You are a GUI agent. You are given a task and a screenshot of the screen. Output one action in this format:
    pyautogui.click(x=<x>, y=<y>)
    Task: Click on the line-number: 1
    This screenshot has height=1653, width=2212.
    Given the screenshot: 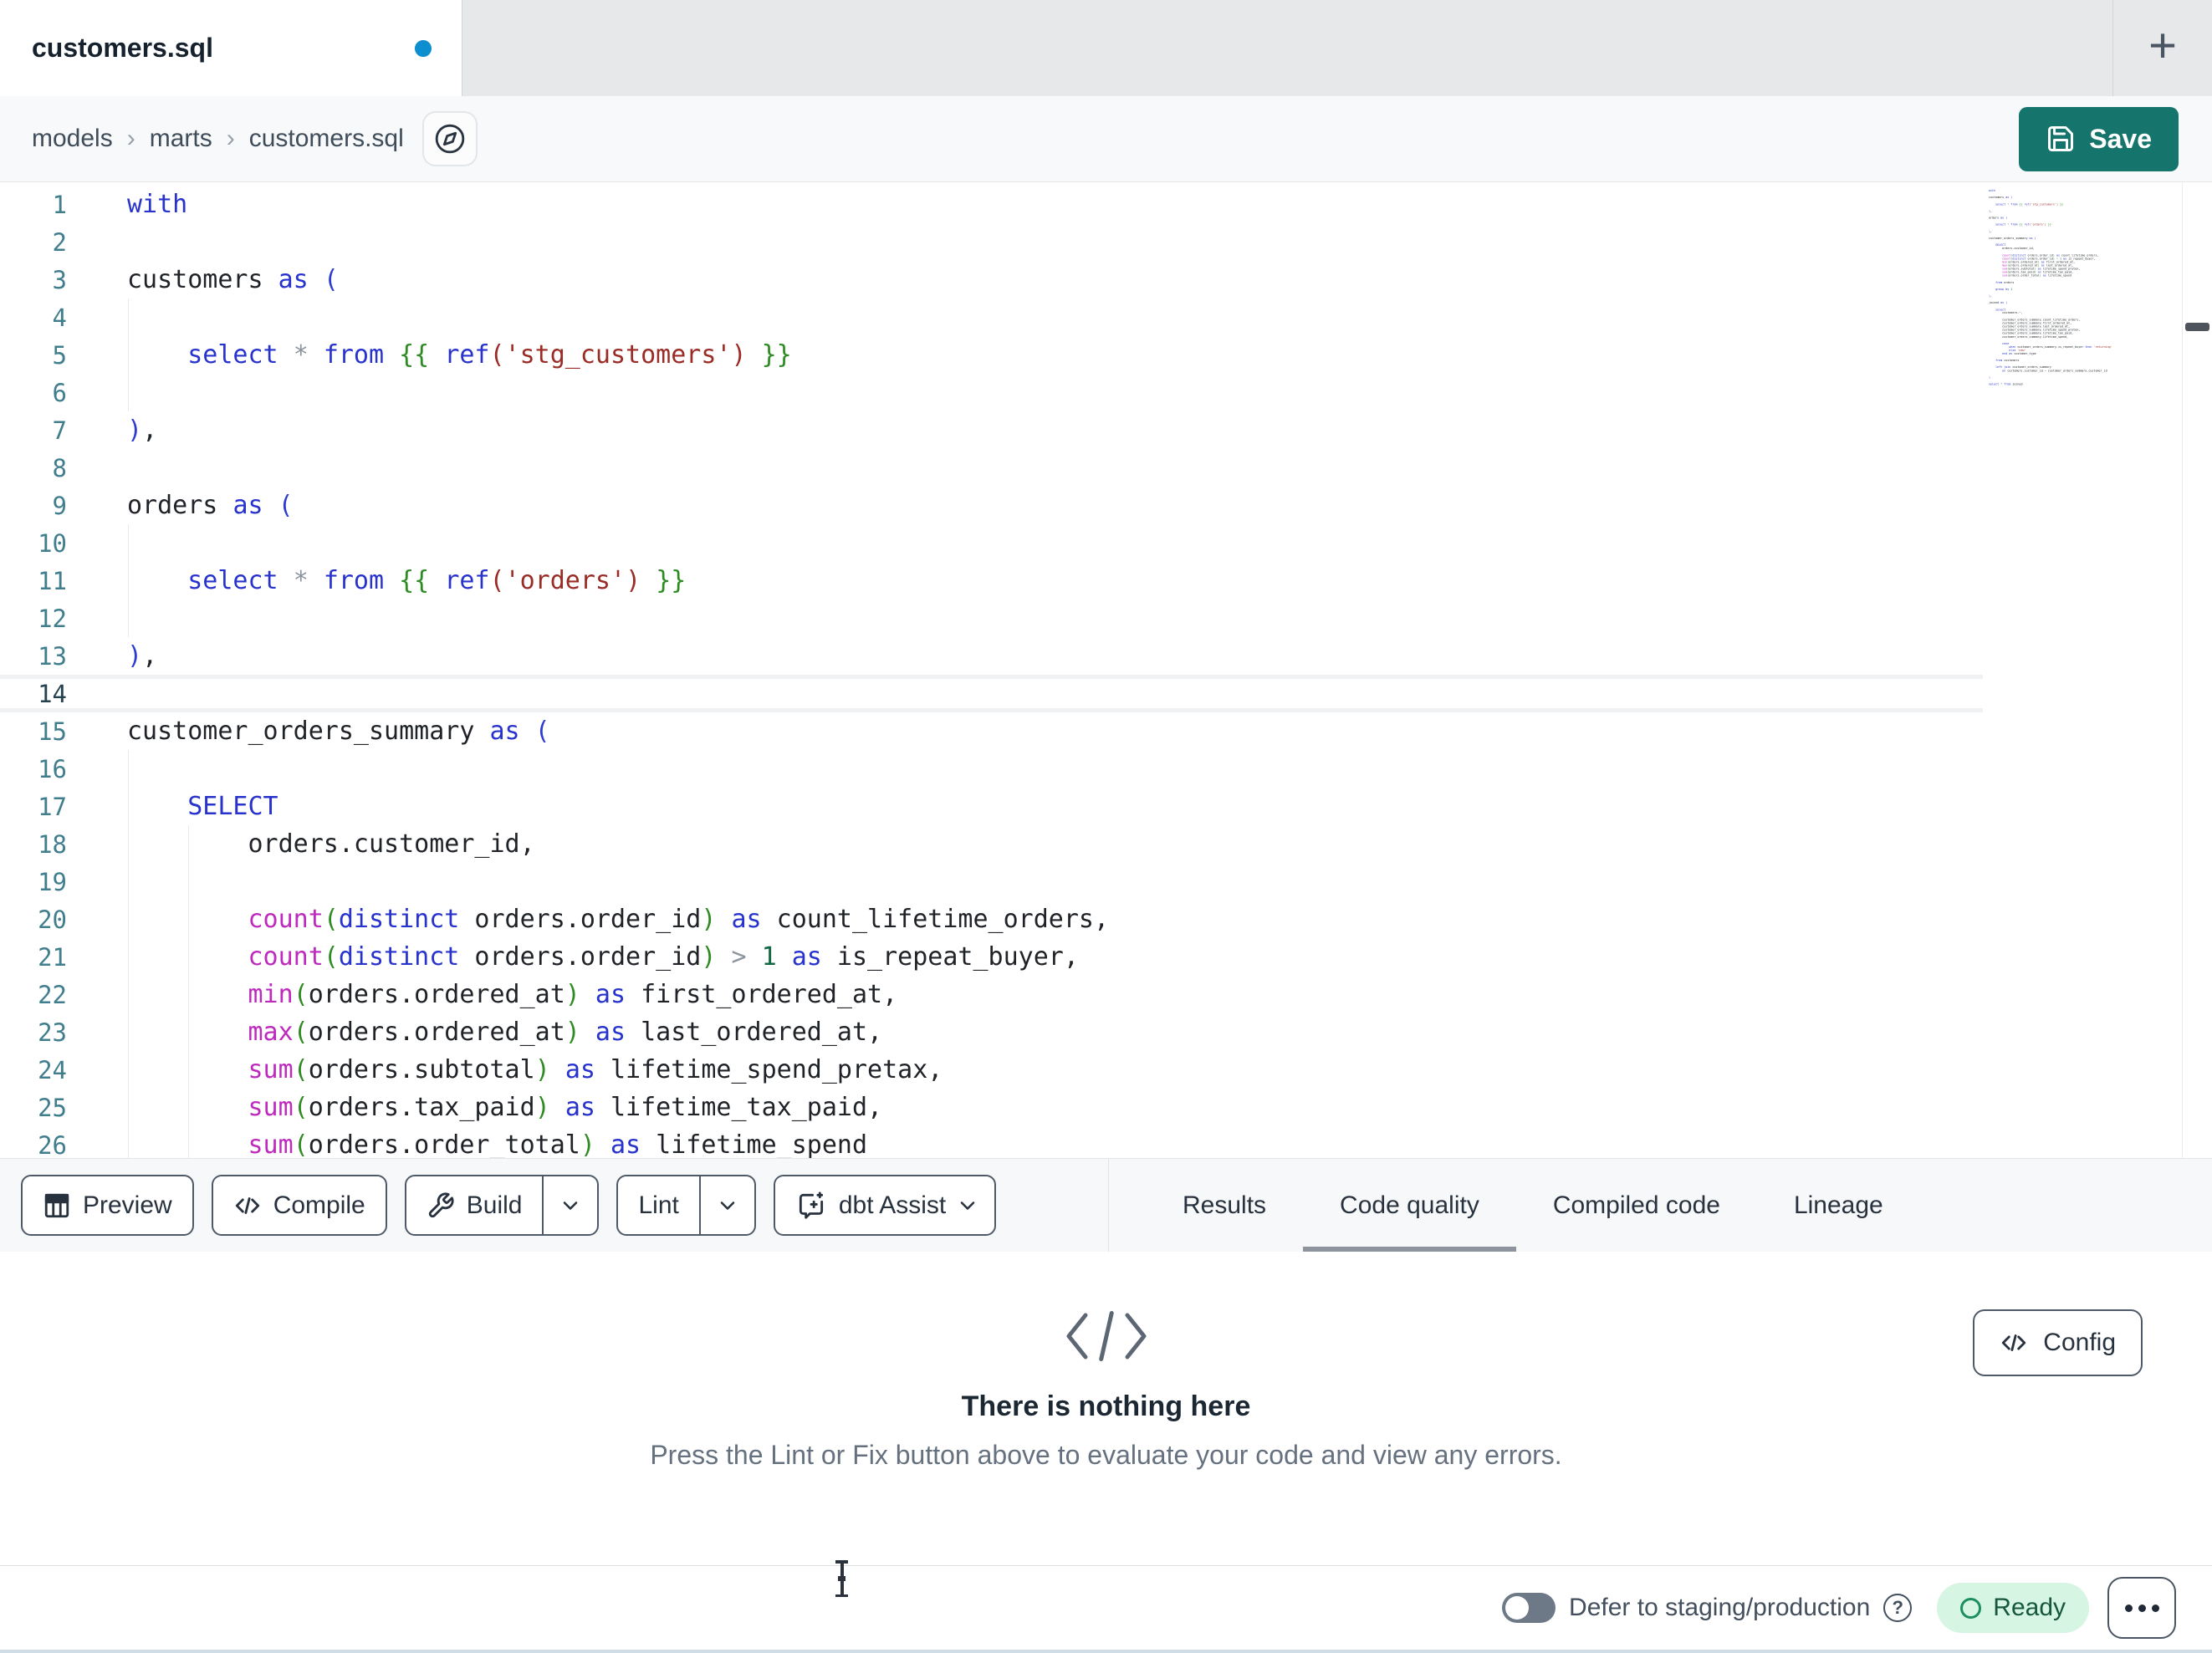 What is the action you would take?
    pyautogui.click(x=59, y=204)
    